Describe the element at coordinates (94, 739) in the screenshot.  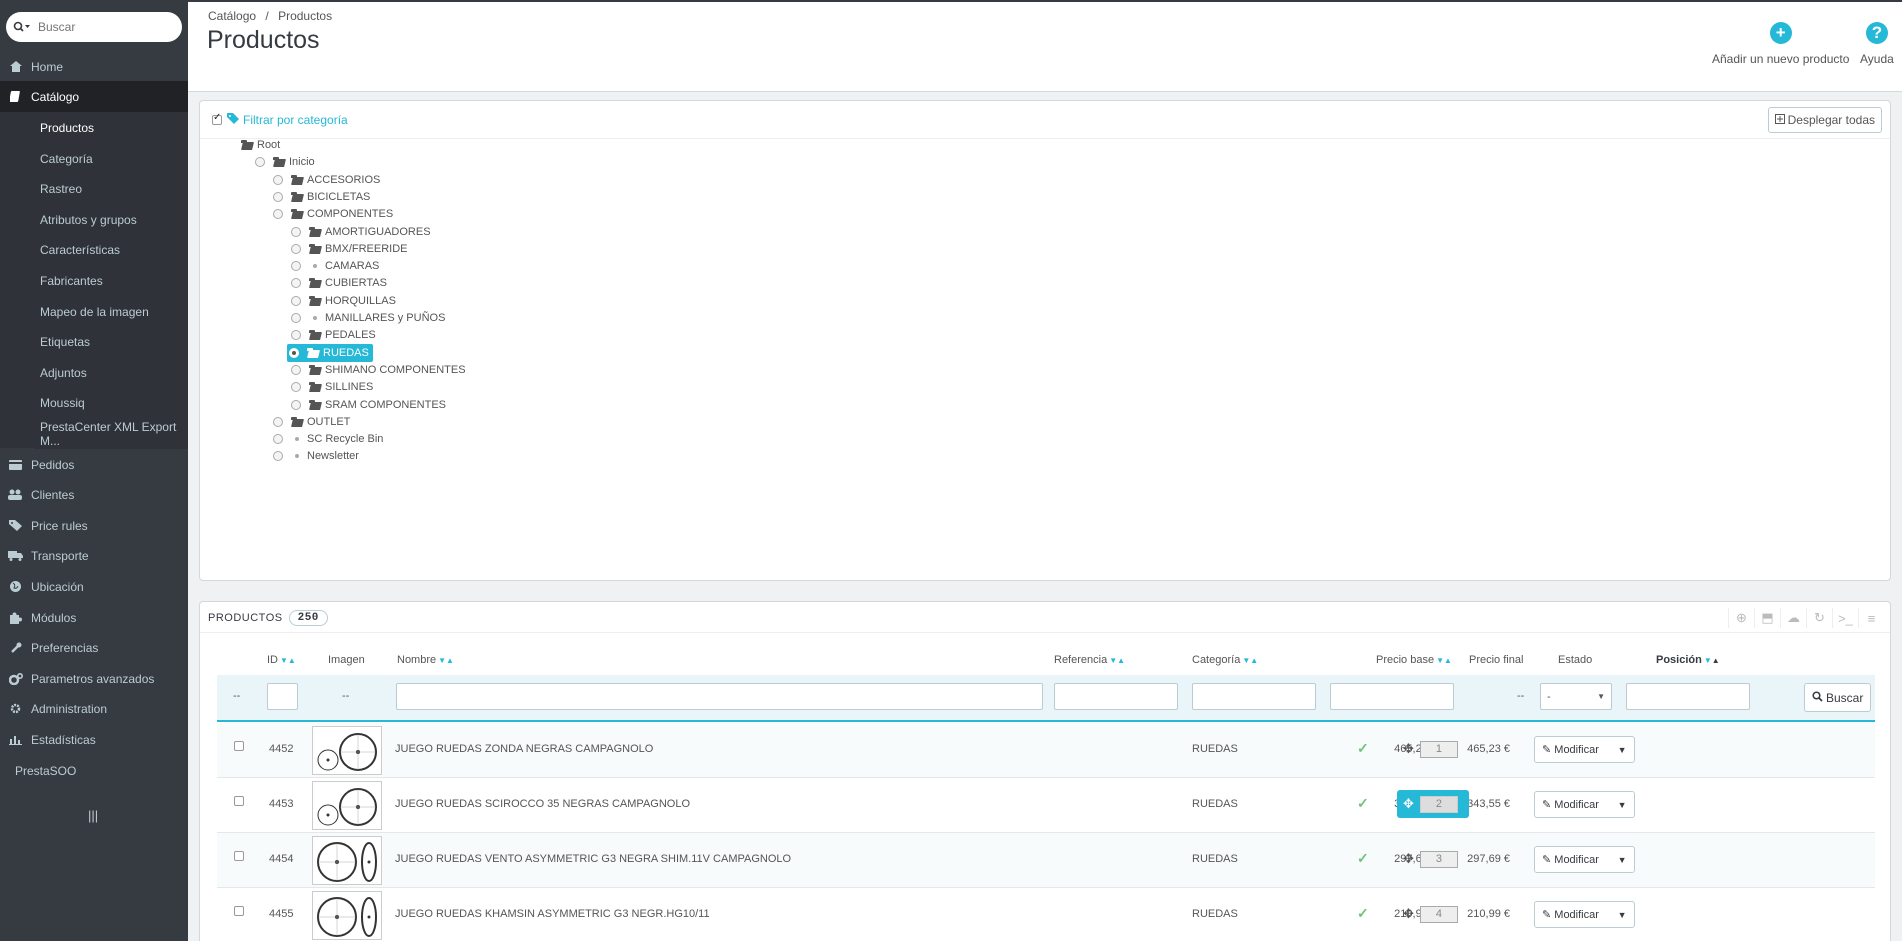
I see `sidebar-item-estadisticas: Estadísticas` at that location.